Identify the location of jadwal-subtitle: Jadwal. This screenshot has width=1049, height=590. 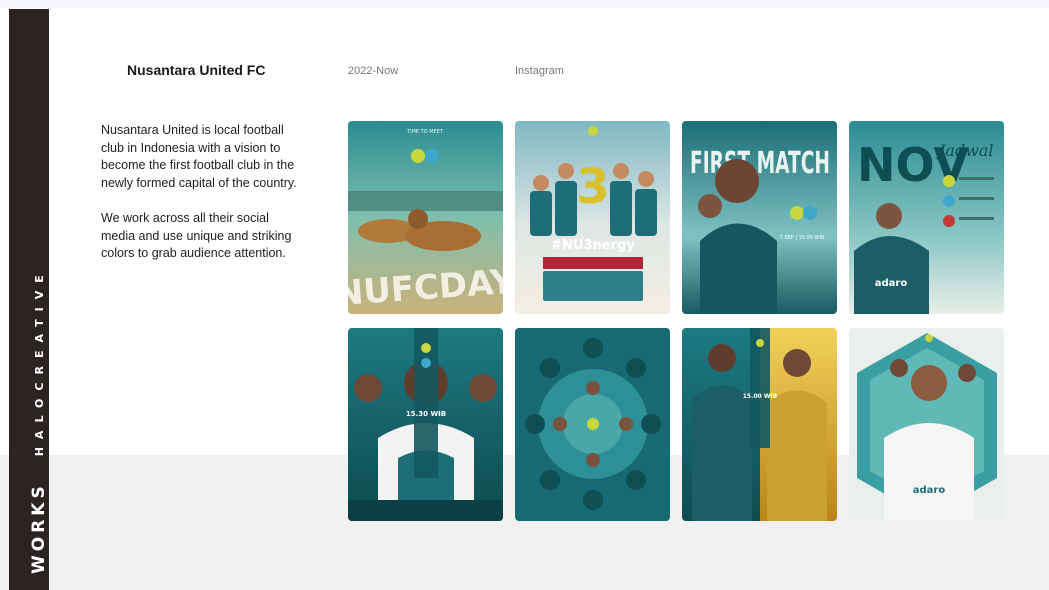
(965, 150).